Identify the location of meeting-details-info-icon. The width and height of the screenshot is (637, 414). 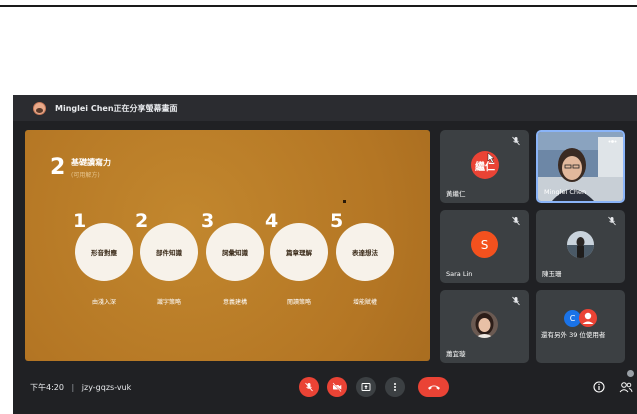
(599, 387).